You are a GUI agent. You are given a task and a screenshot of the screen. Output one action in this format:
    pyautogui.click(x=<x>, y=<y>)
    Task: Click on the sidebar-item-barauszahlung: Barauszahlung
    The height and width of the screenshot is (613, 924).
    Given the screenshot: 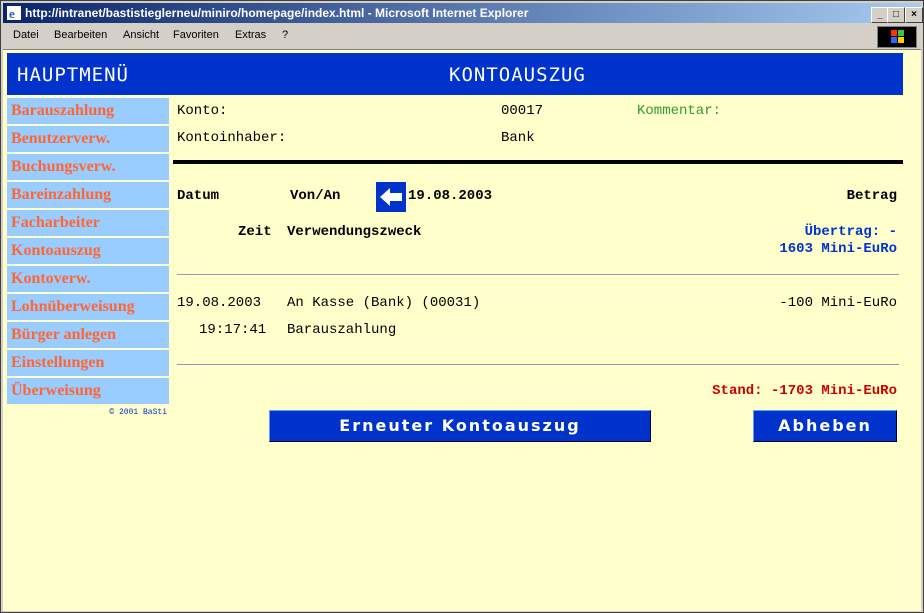 What is the action you would take?
    pyautogui.click(x=88, y=111)
    